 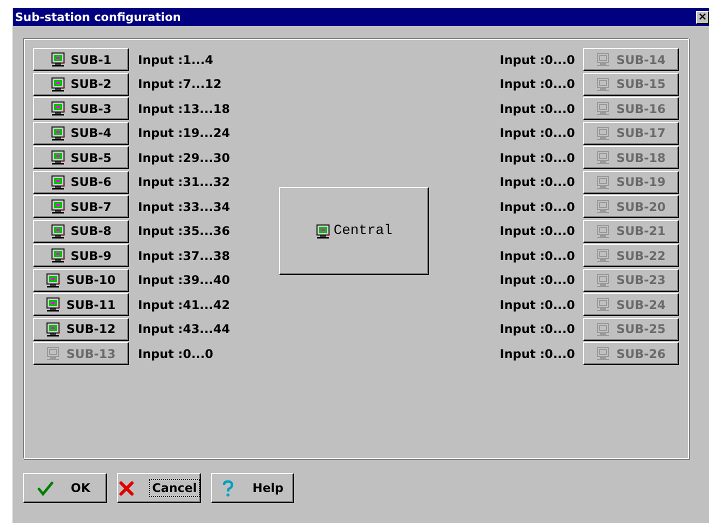 I want to click on input-range-label: Input :35...36, so click(x=184, y=231).